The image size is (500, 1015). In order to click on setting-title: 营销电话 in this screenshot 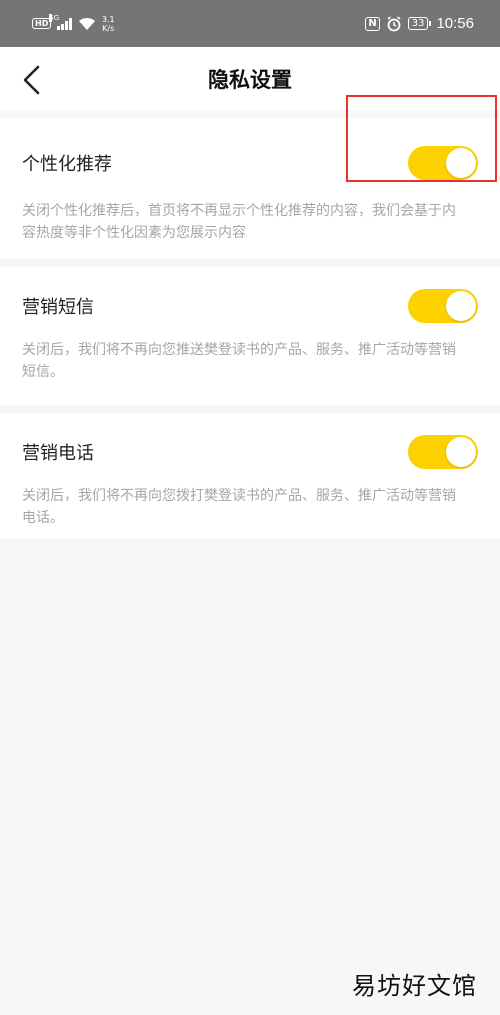, I will do `click(58, 453)`.